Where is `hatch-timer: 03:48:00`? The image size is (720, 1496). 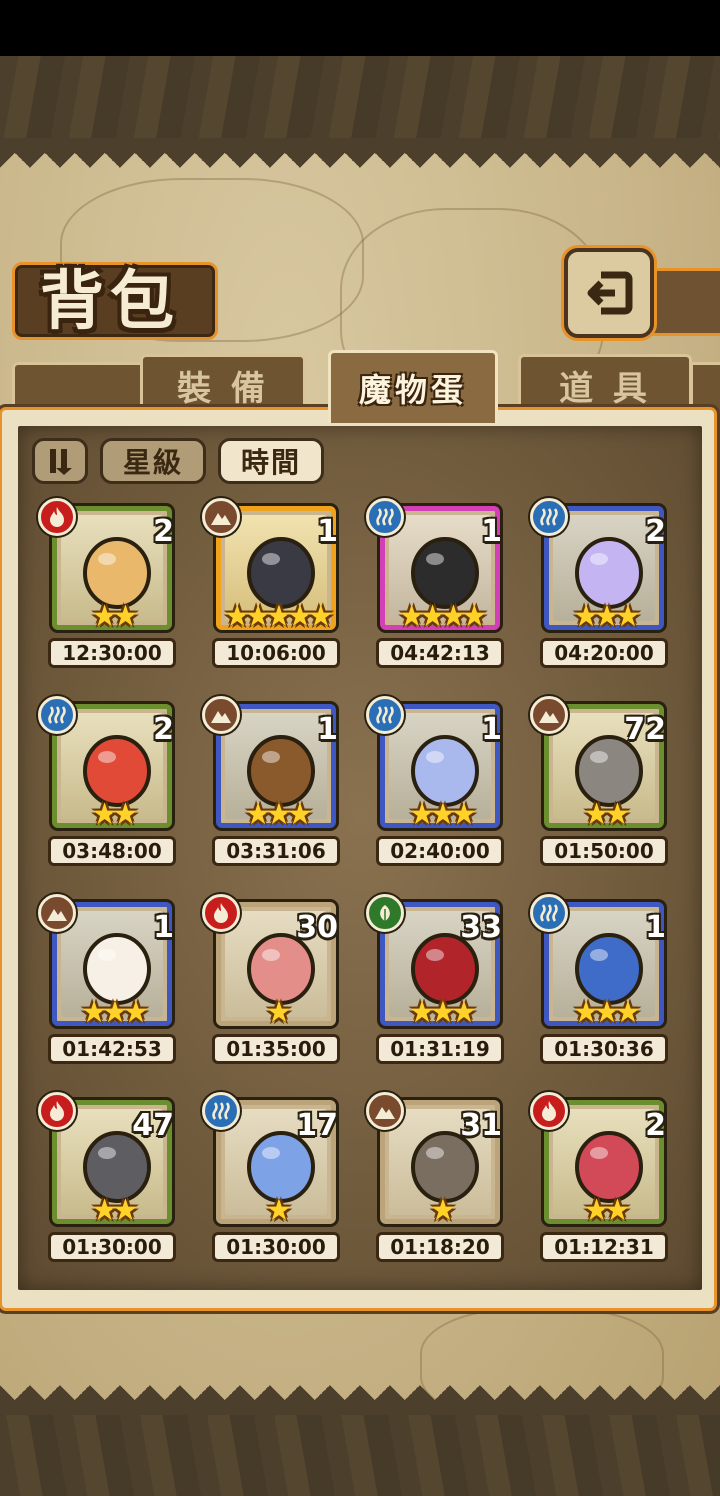 hatch-timer: 03:48:00 is located at coordinates (112, 851).